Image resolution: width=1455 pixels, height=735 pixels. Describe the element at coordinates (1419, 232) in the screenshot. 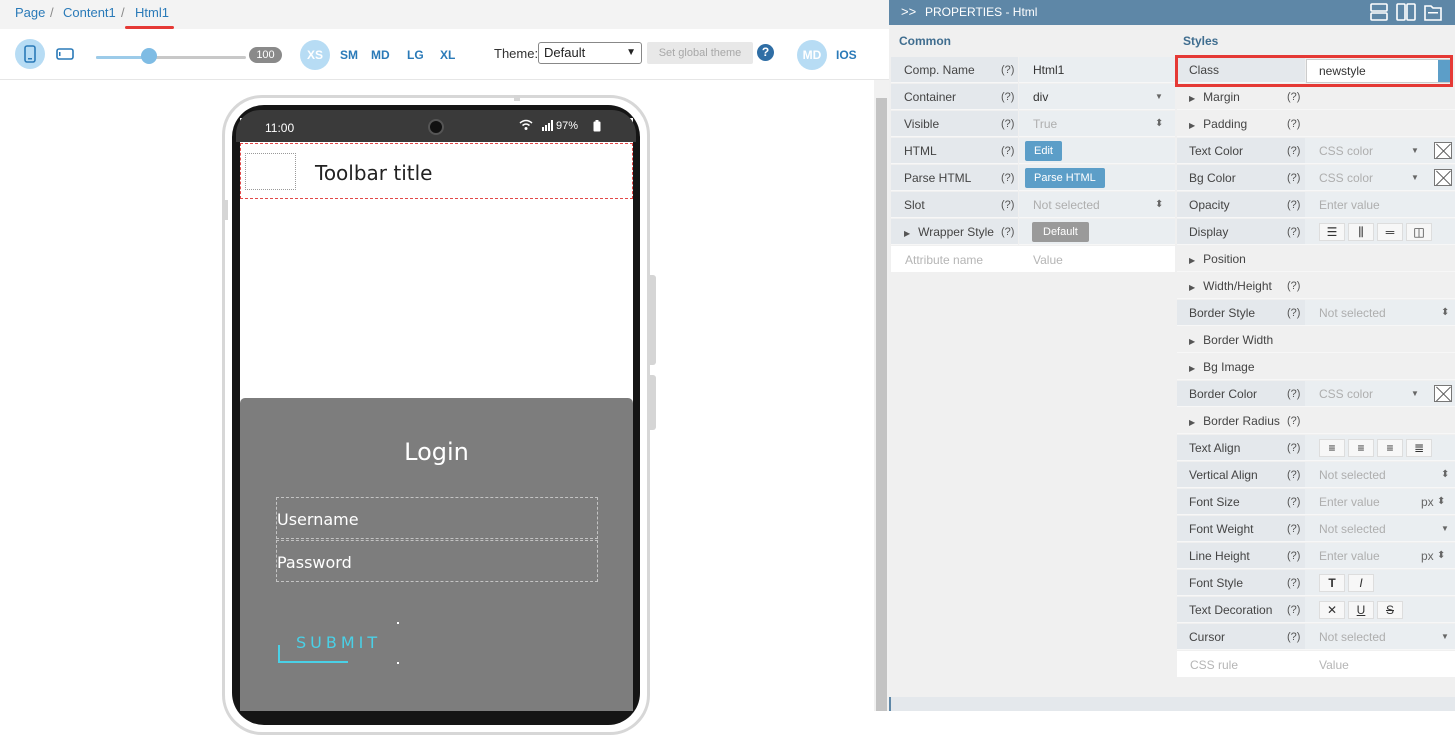

I see `display-flex-icon: ◫` at that location.